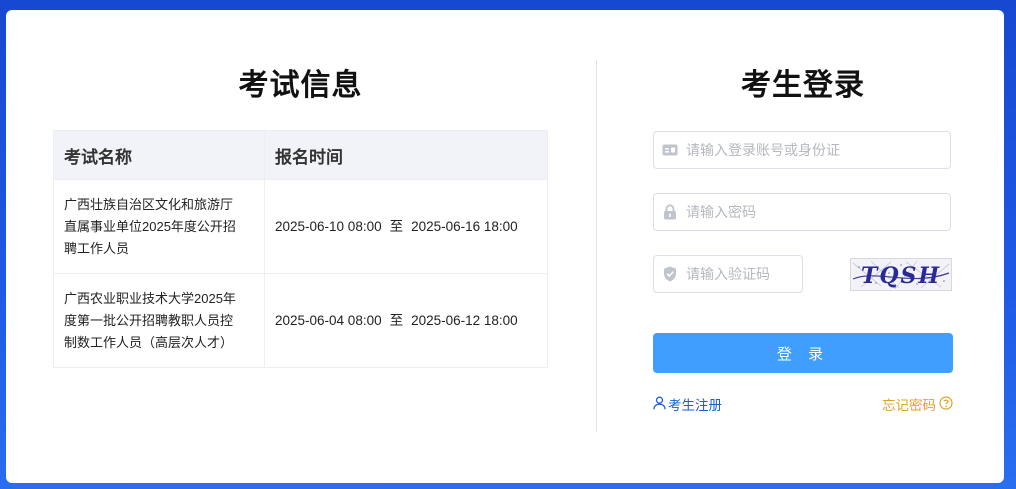  I want to click on exam-info-title: 考试信息, so click(300, 85).